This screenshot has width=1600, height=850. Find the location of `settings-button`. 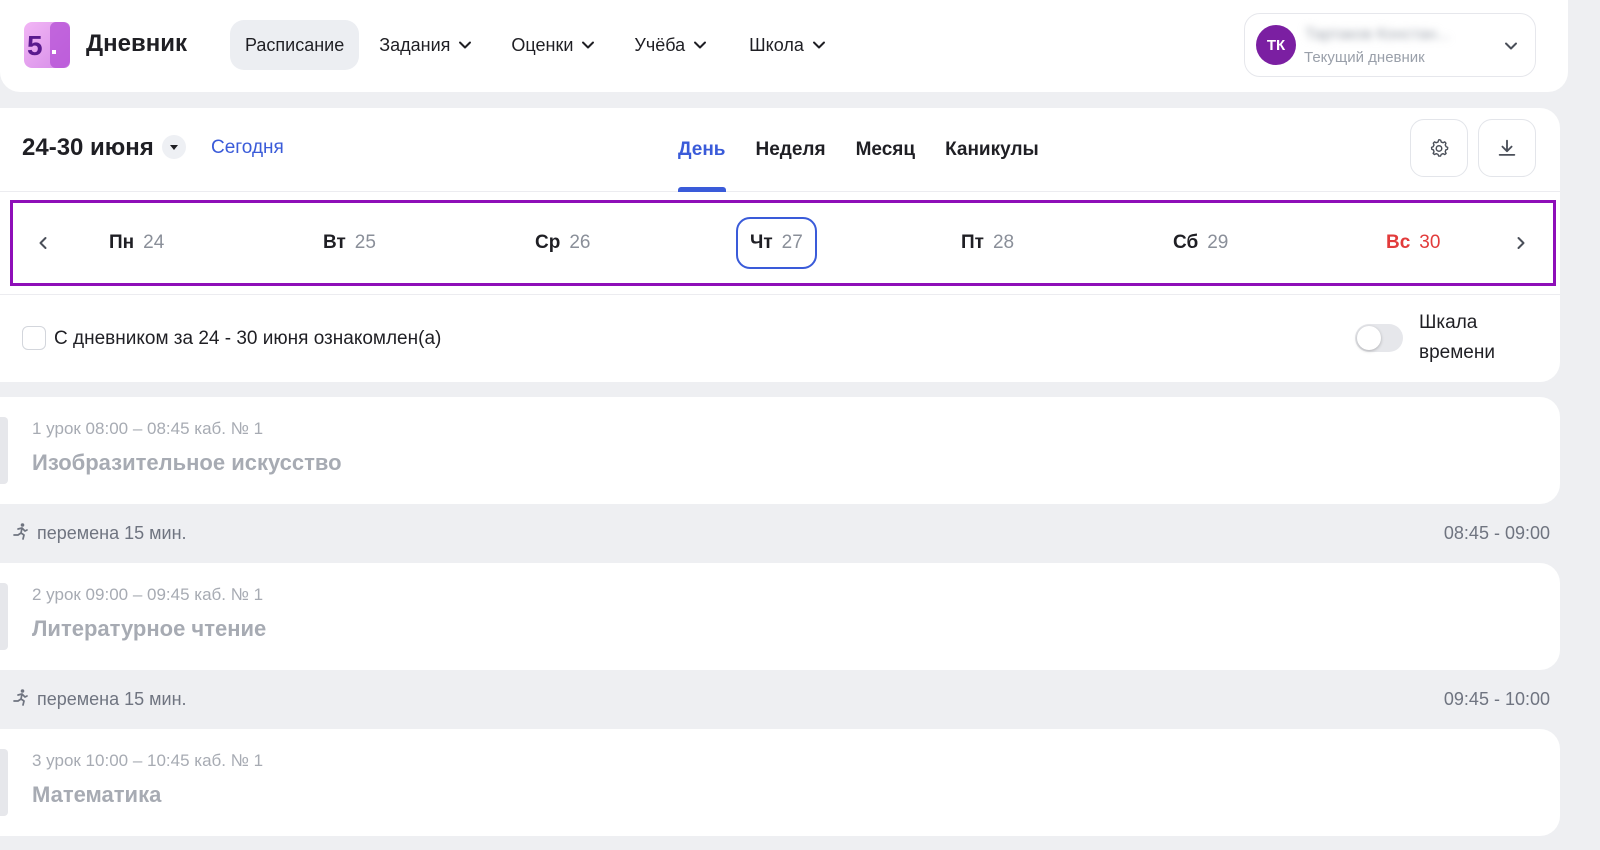

settings-button is located at coordinates (1439, 148).